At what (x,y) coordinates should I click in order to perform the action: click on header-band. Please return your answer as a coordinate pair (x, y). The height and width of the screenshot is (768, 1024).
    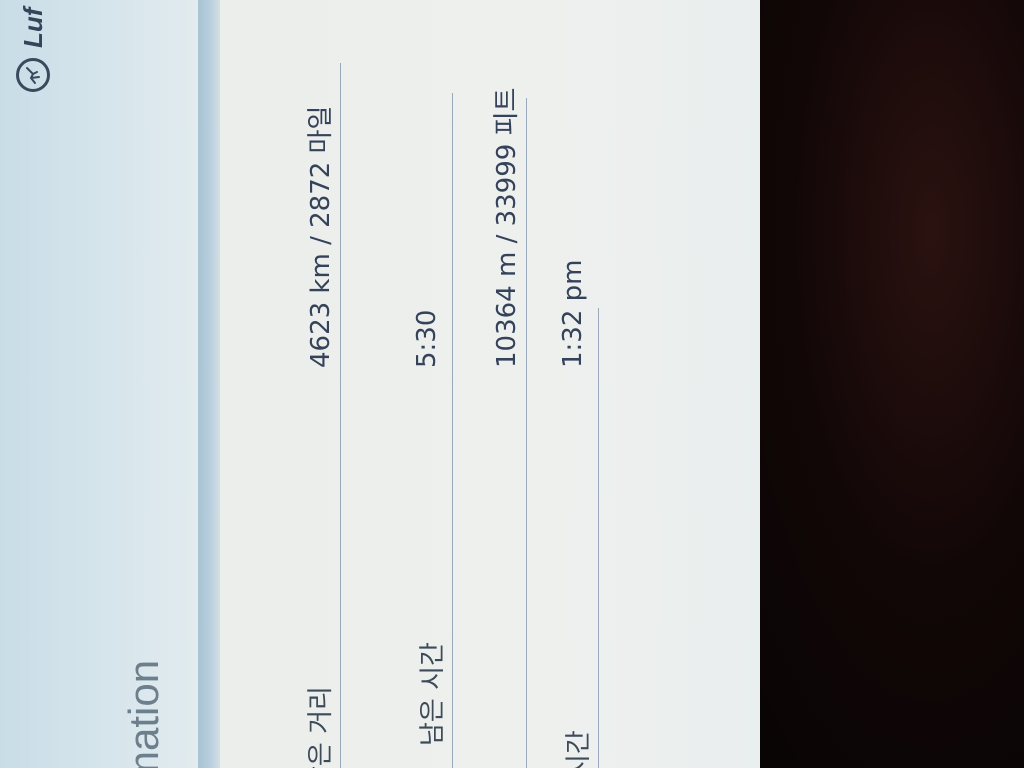
    Looking at the image, I should click on (209, 384).